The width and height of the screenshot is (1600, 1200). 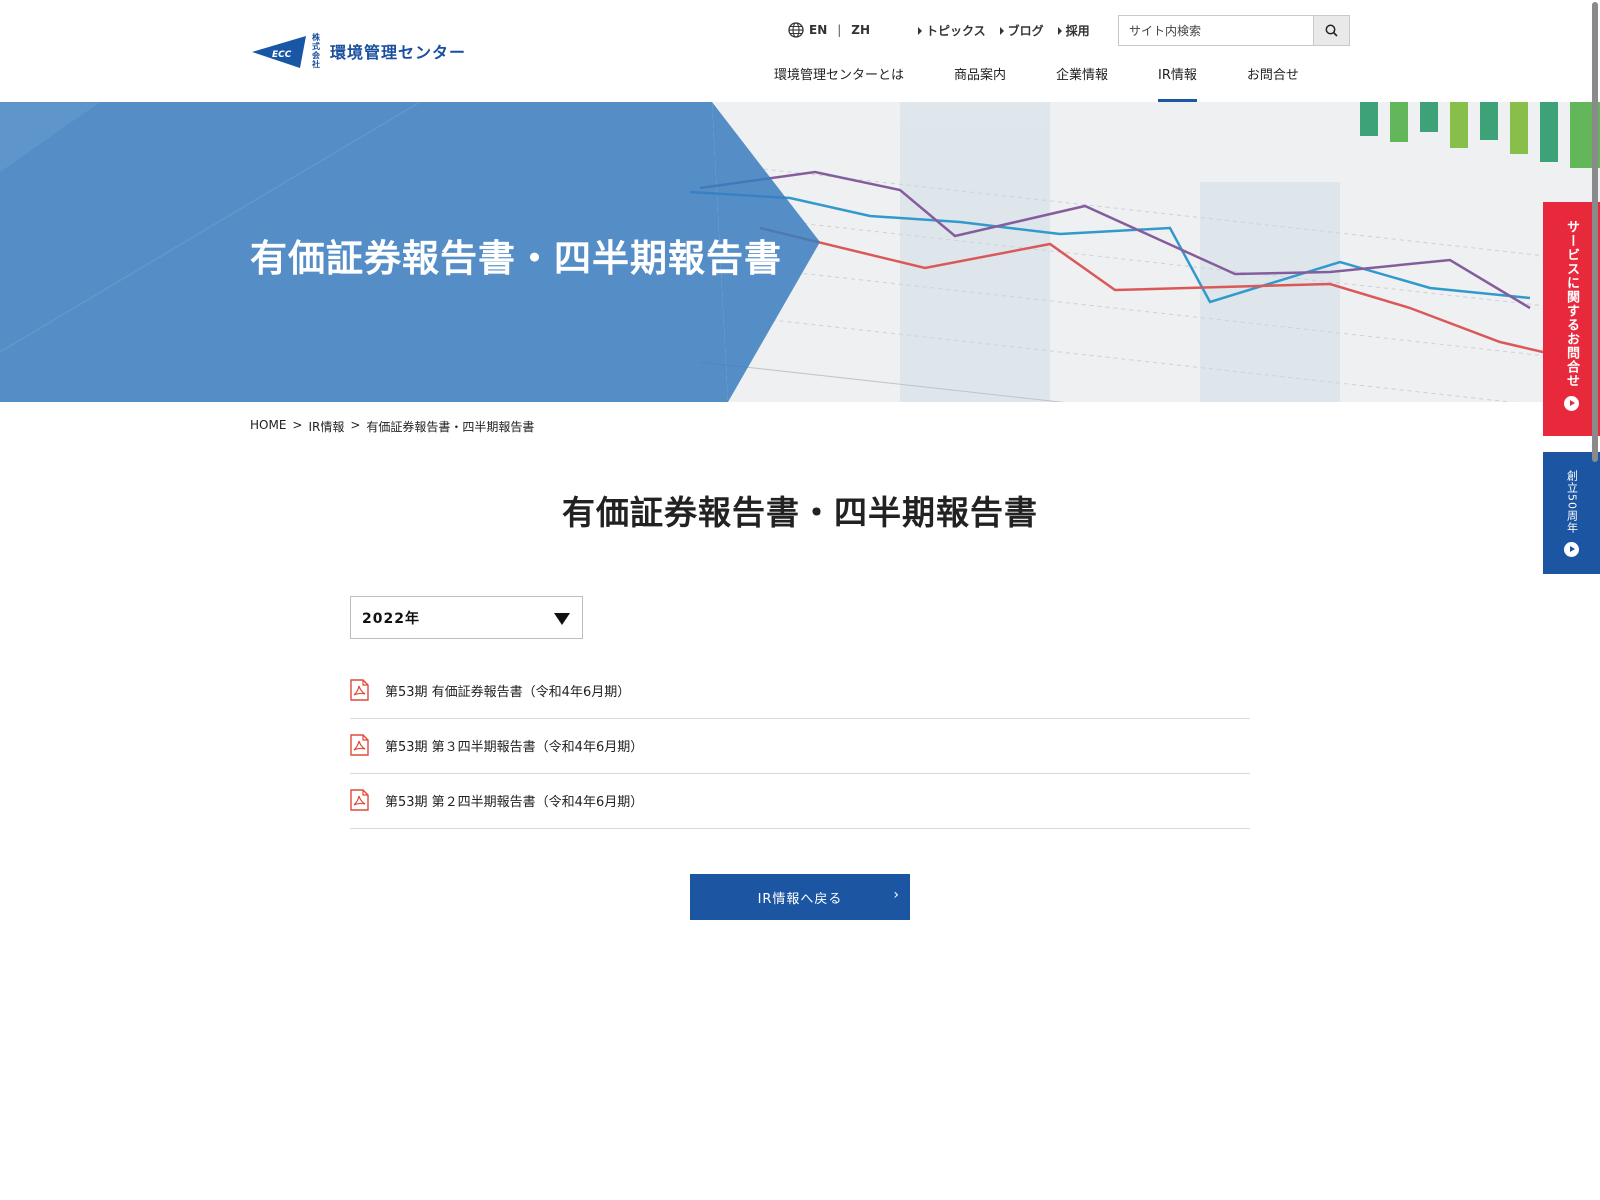 I want to click on site-search, so click(x=1234, y=30).